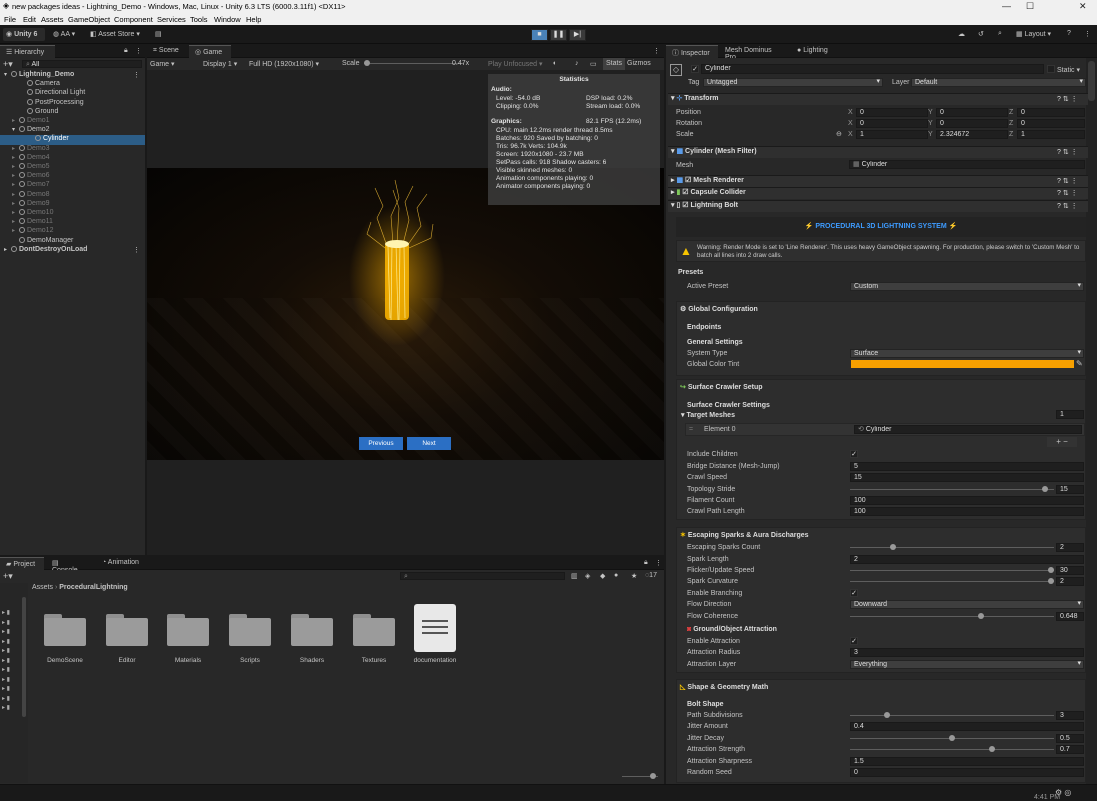  I want to click on curvature-field: 2, so click(1070, 581).